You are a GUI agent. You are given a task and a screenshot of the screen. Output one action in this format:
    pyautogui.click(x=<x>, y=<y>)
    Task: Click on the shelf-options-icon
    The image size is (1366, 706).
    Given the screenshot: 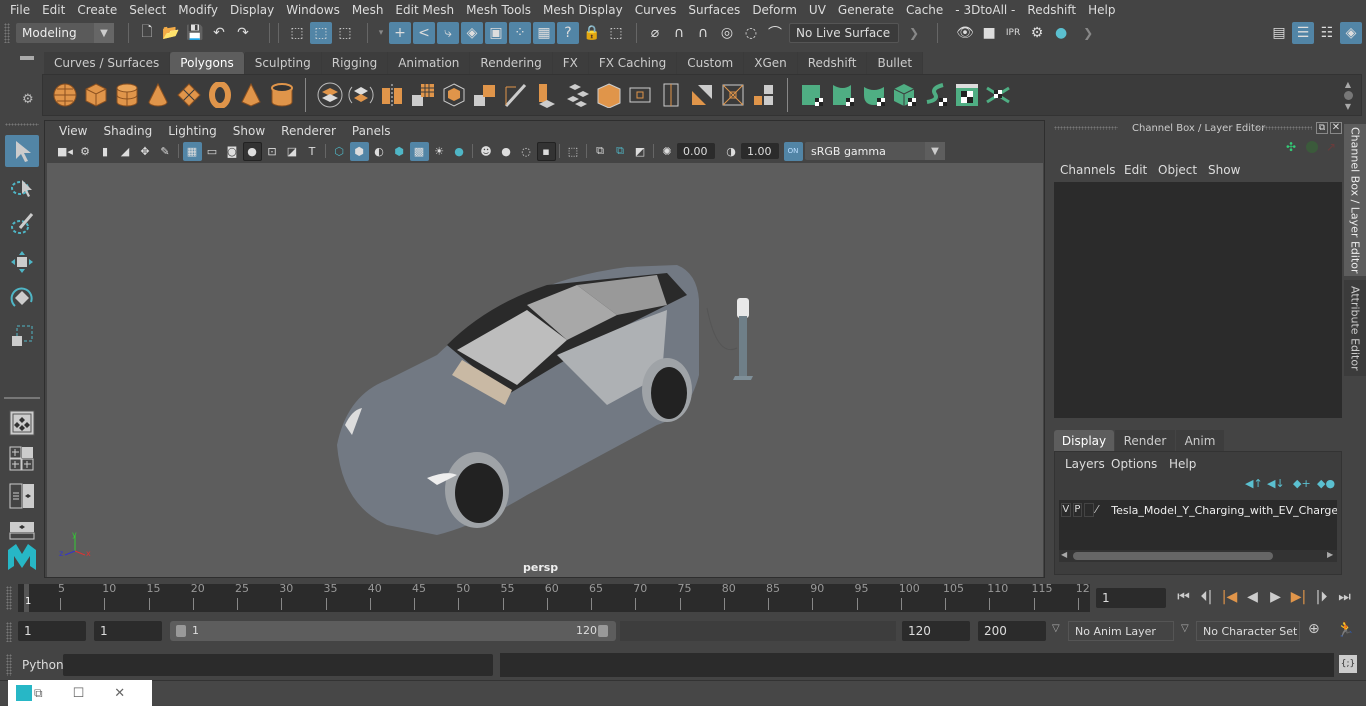 What is the action you would take?
    pyautogui.click(x=1348, y=95)
    